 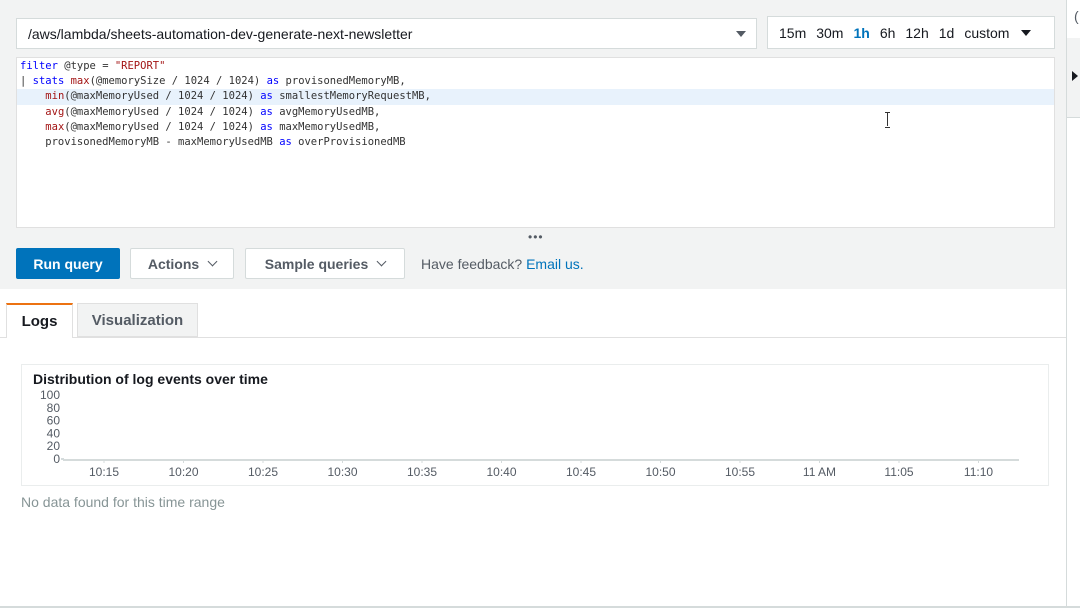 What do you see at coordinates (888, 33) in the screenshot?
I see `time-option-6h: 6h` at bounding box center [888, 33].